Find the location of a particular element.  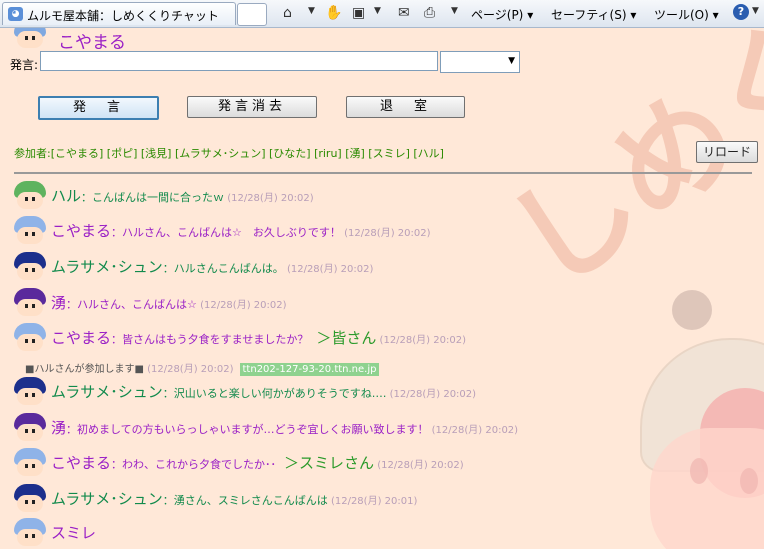

message-author: ハル is located at coordinates (66, 196).